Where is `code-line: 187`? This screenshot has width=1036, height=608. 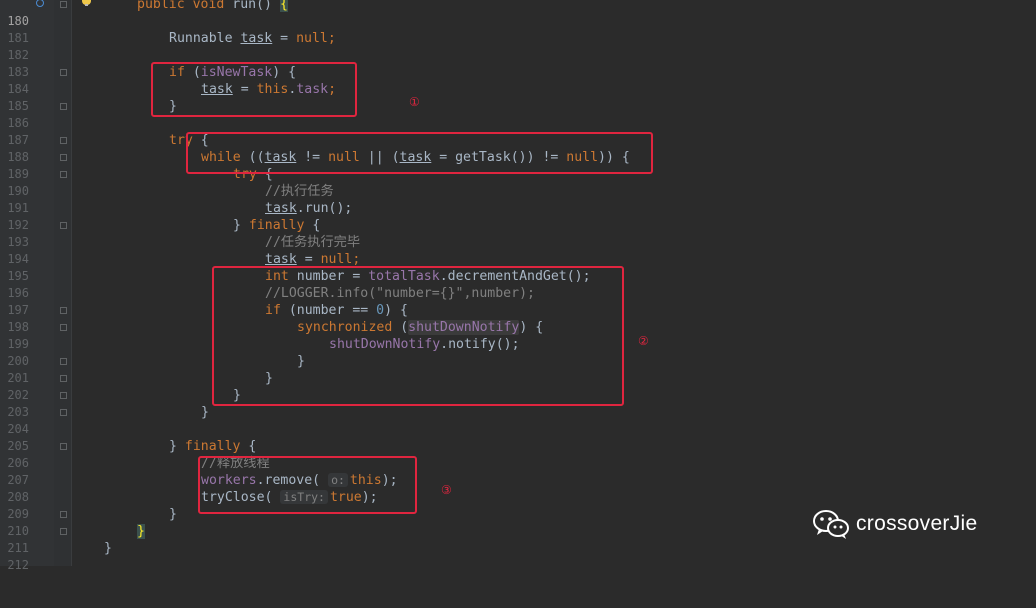
code-line: 187 is located at coordinates (18, 140).